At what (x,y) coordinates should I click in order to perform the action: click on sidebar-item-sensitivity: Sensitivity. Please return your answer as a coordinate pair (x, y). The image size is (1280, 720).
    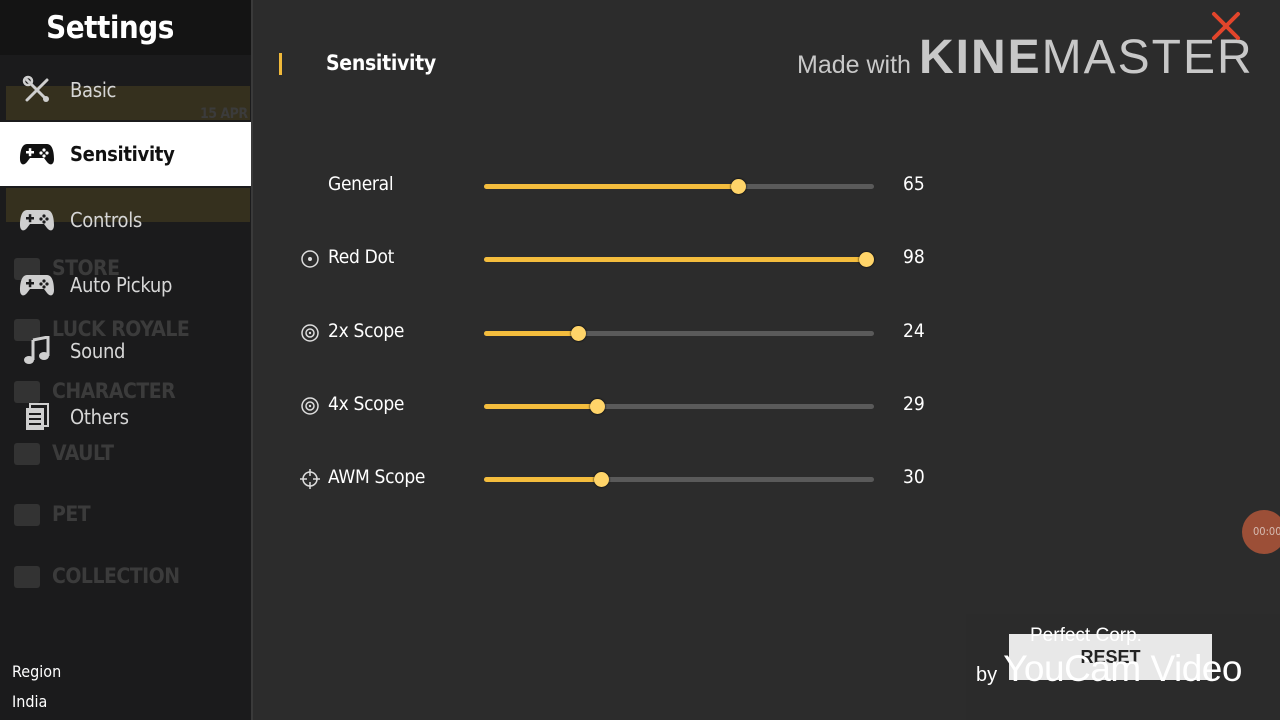
    Looking at the image, I should click on (125, 154).